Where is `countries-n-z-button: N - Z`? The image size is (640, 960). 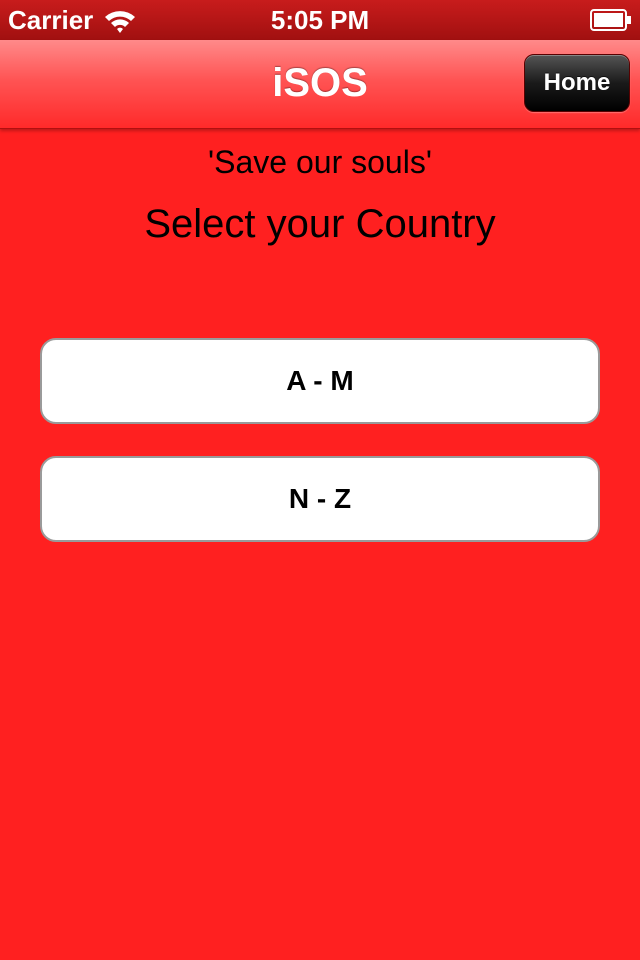 countries-n-z-button: N - Z is located at coordinates (320, 499).